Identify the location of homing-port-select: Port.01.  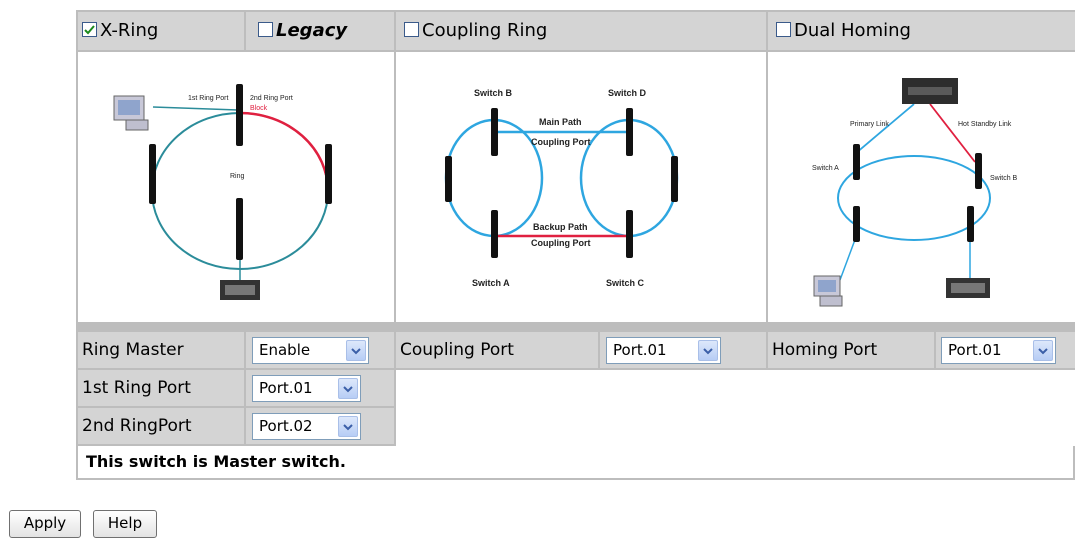
(998, 350).